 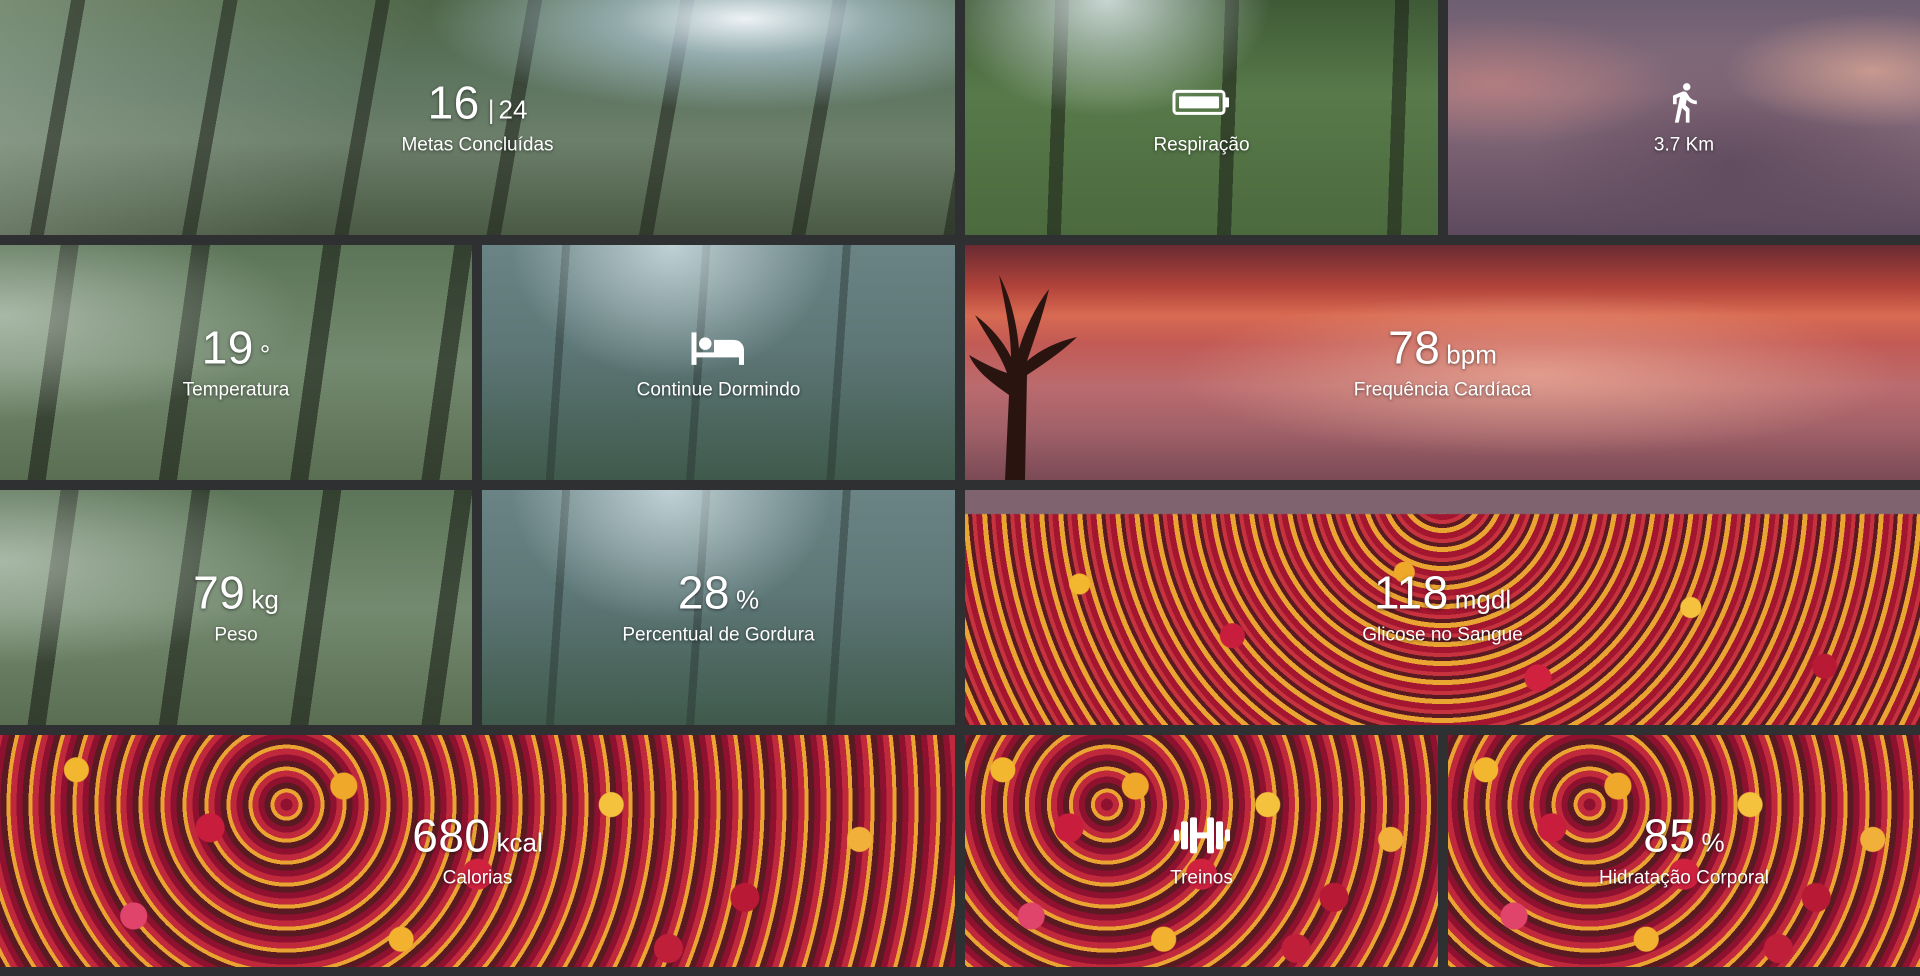 What do you see at coordinates (1201, 144) in the screenshot?
I see `tile-label: Respiração` at bounding box center [1201, 144].